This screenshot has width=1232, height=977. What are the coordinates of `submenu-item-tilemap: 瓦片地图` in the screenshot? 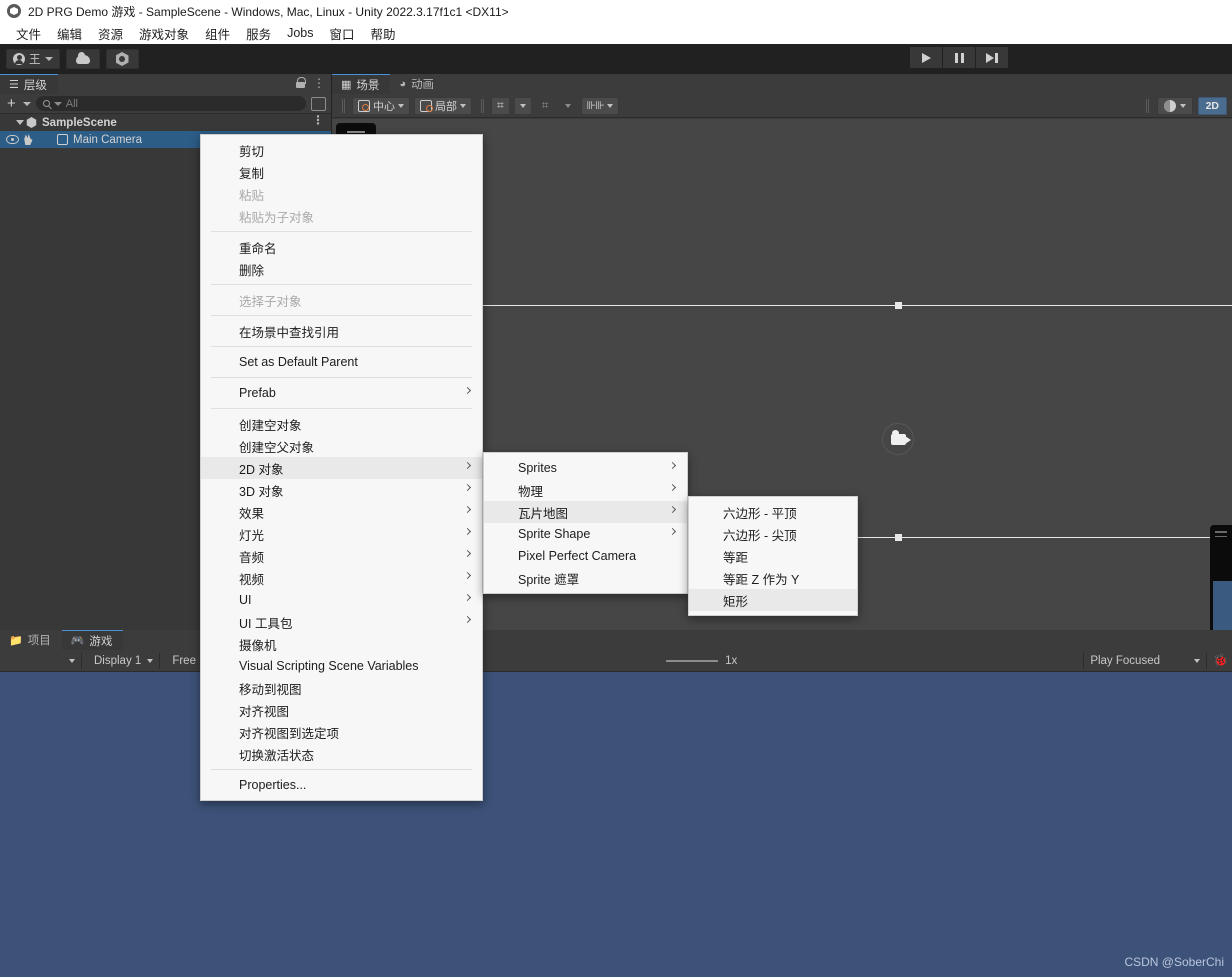 It's located at (585, 512).